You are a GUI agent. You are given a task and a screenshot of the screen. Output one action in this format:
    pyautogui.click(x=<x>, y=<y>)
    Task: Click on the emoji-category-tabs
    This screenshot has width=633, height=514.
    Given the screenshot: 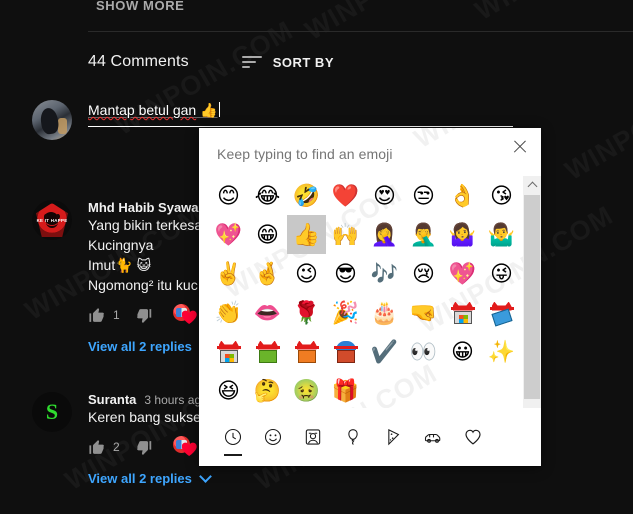 What is the action you would take?
    pyautogui.click(x=370, y=437)
    